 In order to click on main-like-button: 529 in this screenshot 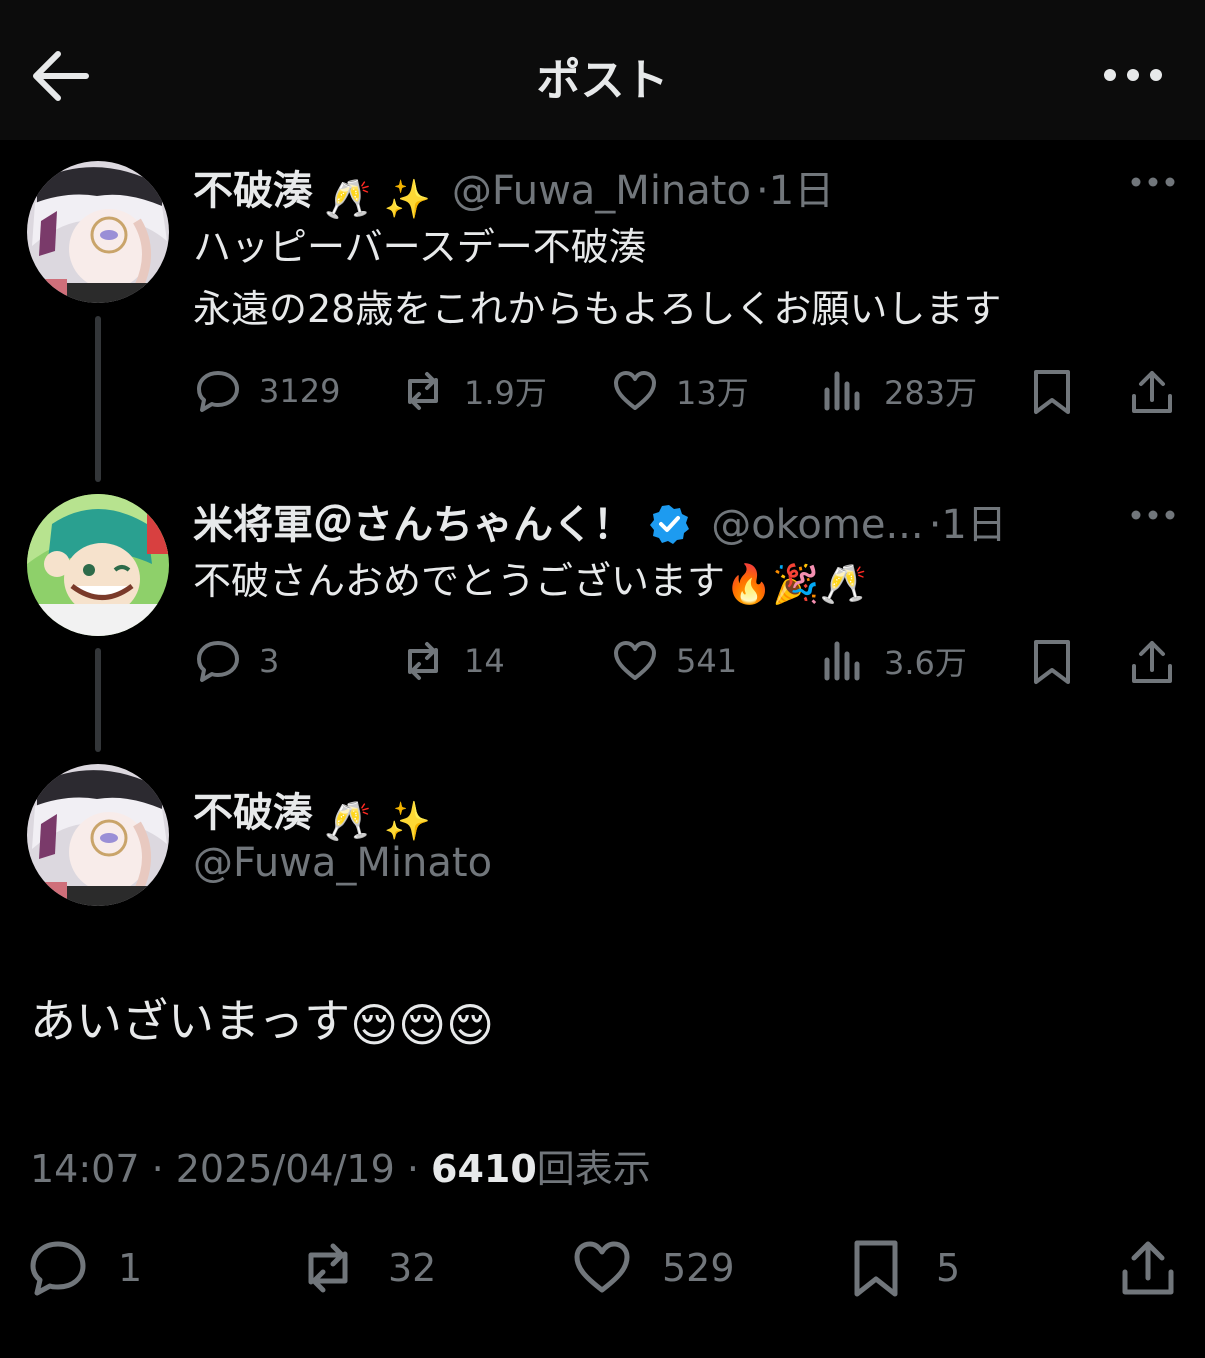, I will do `click(653, 1268)`.